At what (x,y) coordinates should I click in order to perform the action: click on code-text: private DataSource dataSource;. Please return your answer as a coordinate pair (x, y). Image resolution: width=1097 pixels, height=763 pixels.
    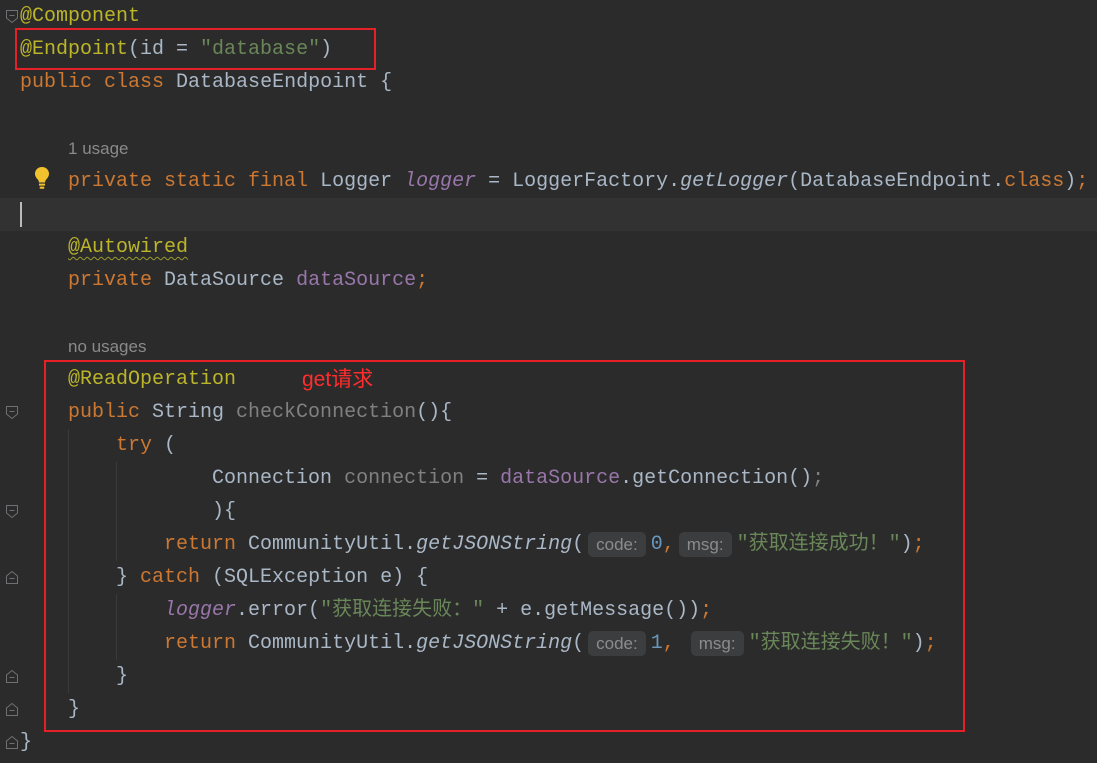
    Looking at the image, I should click on (224, 280).